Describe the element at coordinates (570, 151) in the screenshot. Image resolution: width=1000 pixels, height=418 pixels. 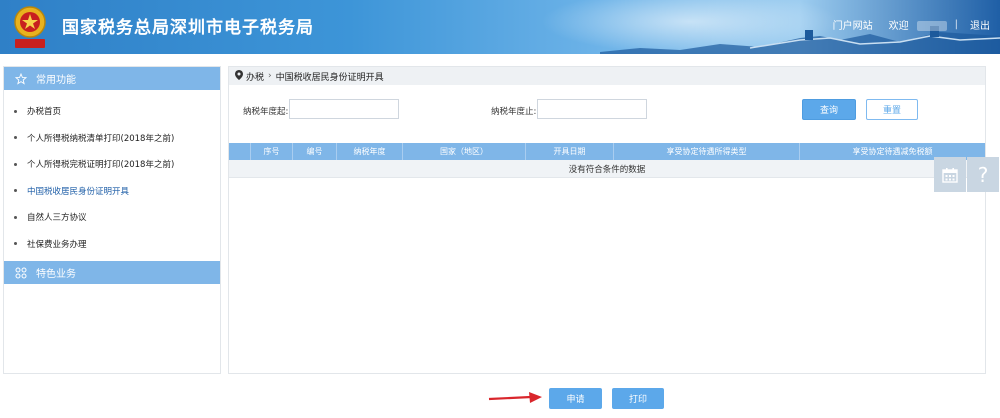
I see `col-header-issue-date: 开具日期` at that location.